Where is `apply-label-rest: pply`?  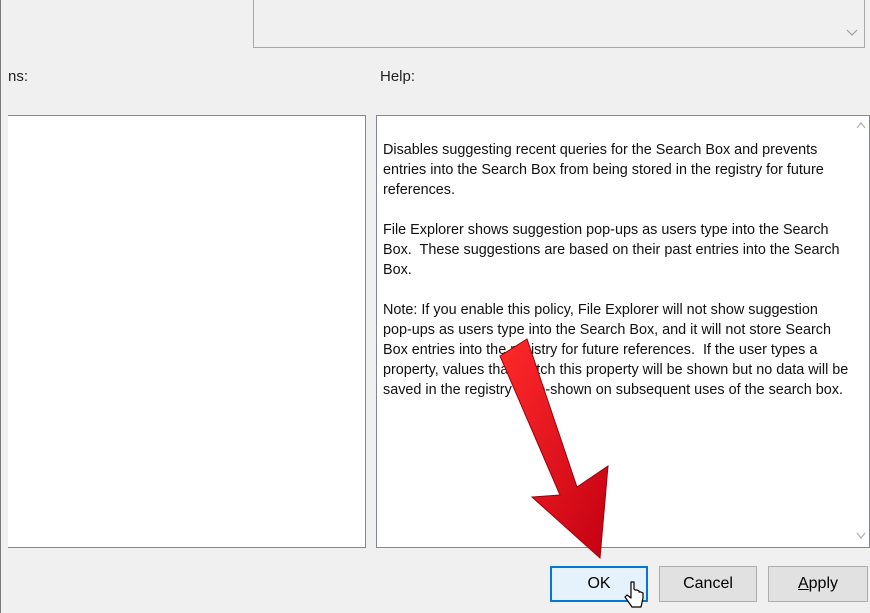
apply-label-rest: pply is located at coordinates (823, 583).